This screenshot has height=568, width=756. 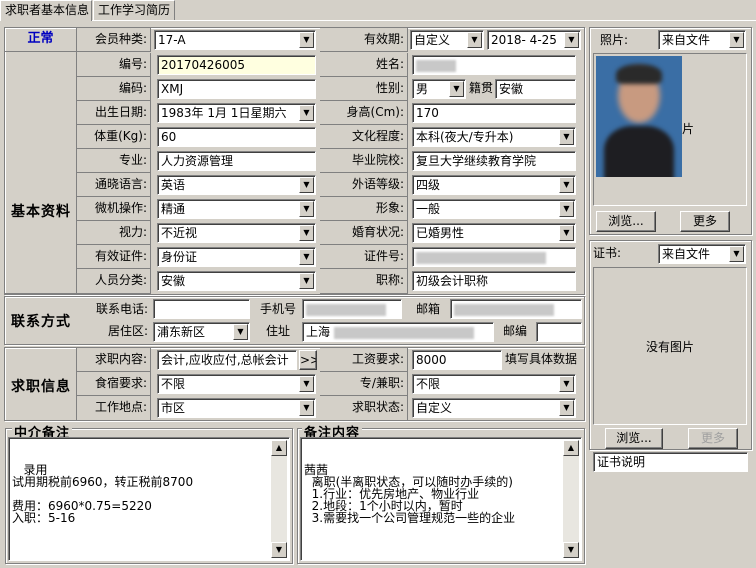 I want to click on mobile-field, so click(x=352, y=309).